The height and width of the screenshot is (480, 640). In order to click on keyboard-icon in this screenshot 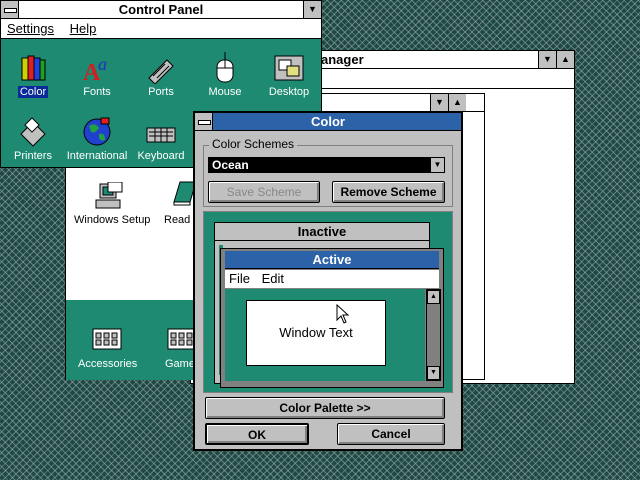, I will do `click(161, 132)`.